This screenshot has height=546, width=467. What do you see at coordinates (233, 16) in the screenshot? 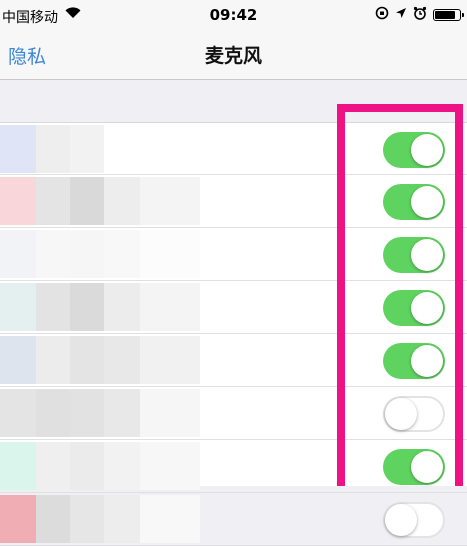
I see `status-bar: 中国移动 09:42` at bounding box center [233, 16].